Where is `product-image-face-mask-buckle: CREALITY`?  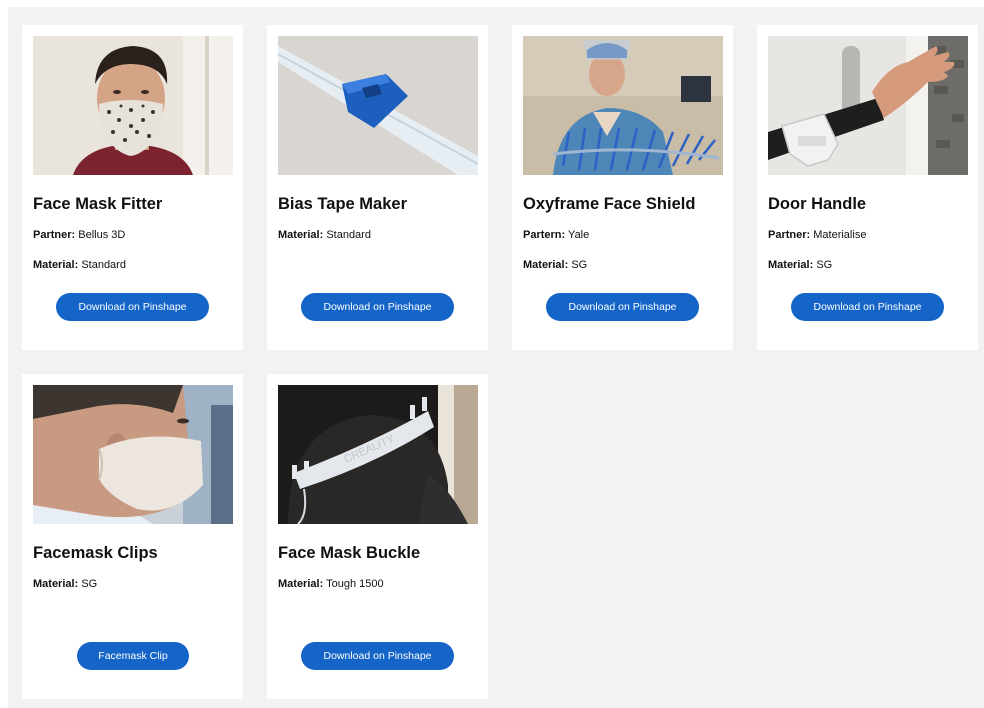 product-image-face-mask-buckle: CREALITY is located at coordinates (378, 454).